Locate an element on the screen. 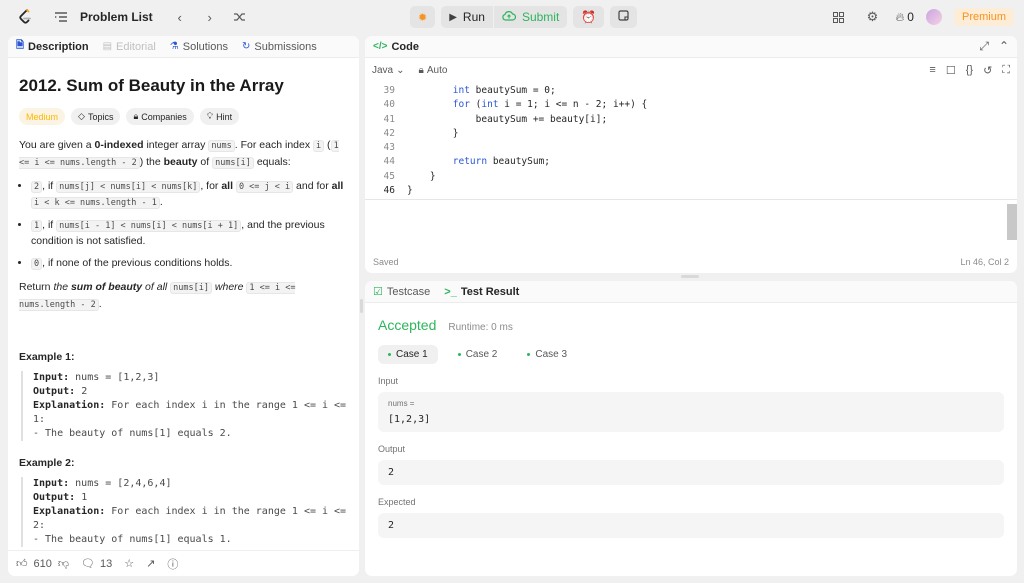 The width and height of the screenshot is (1024, 583). case-tab-1: Case 1 is located at coordinates (408, 354).